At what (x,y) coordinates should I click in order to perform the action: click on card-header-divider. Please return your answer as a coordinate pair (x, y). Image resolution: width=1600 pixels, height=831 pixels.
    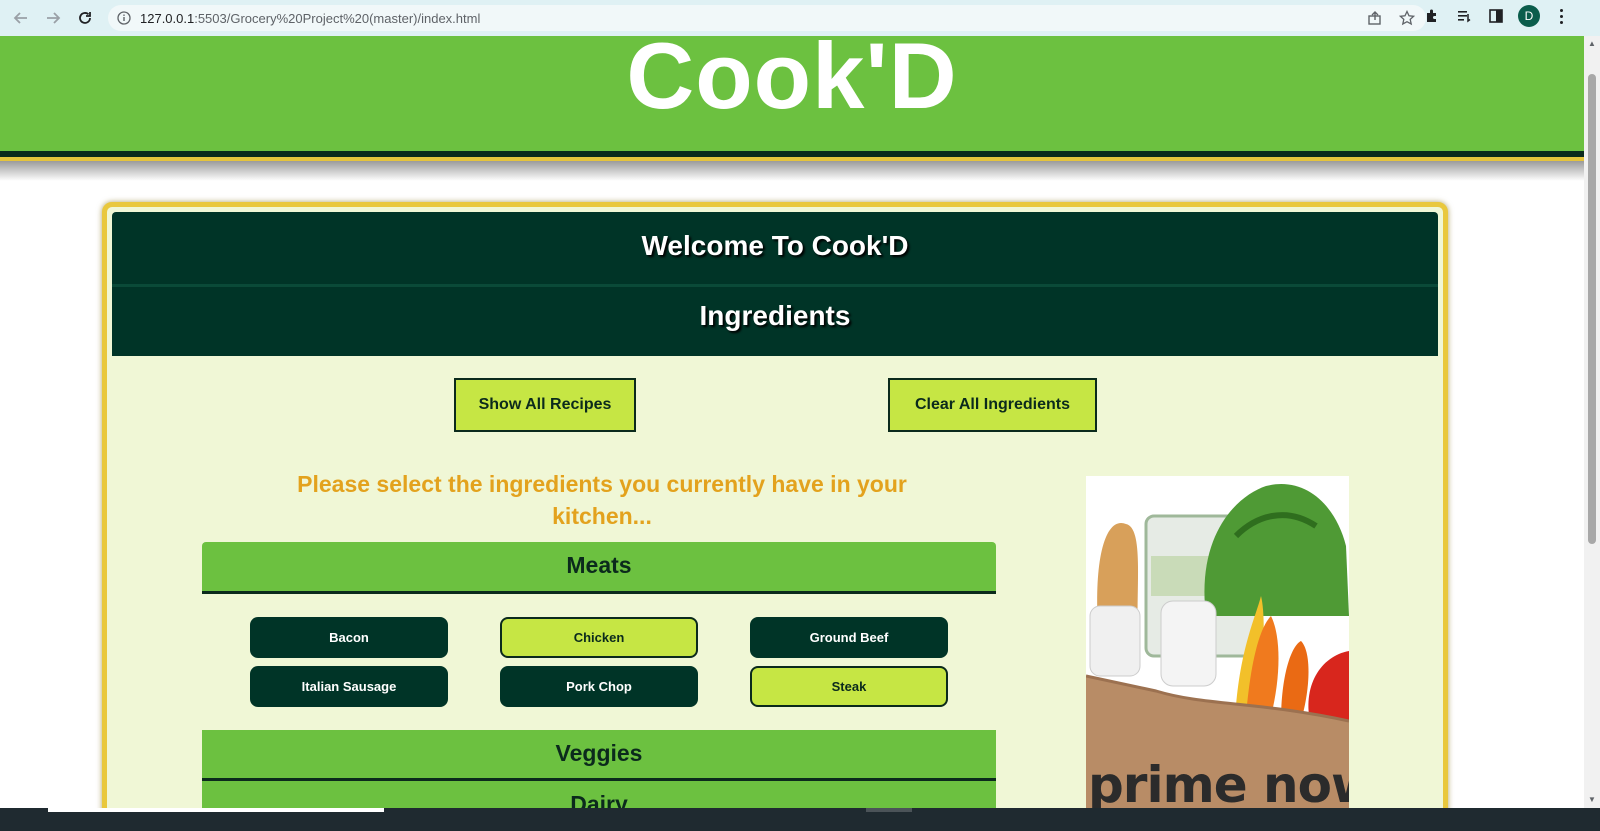
    Looking at the image, I should click on (775, 285).